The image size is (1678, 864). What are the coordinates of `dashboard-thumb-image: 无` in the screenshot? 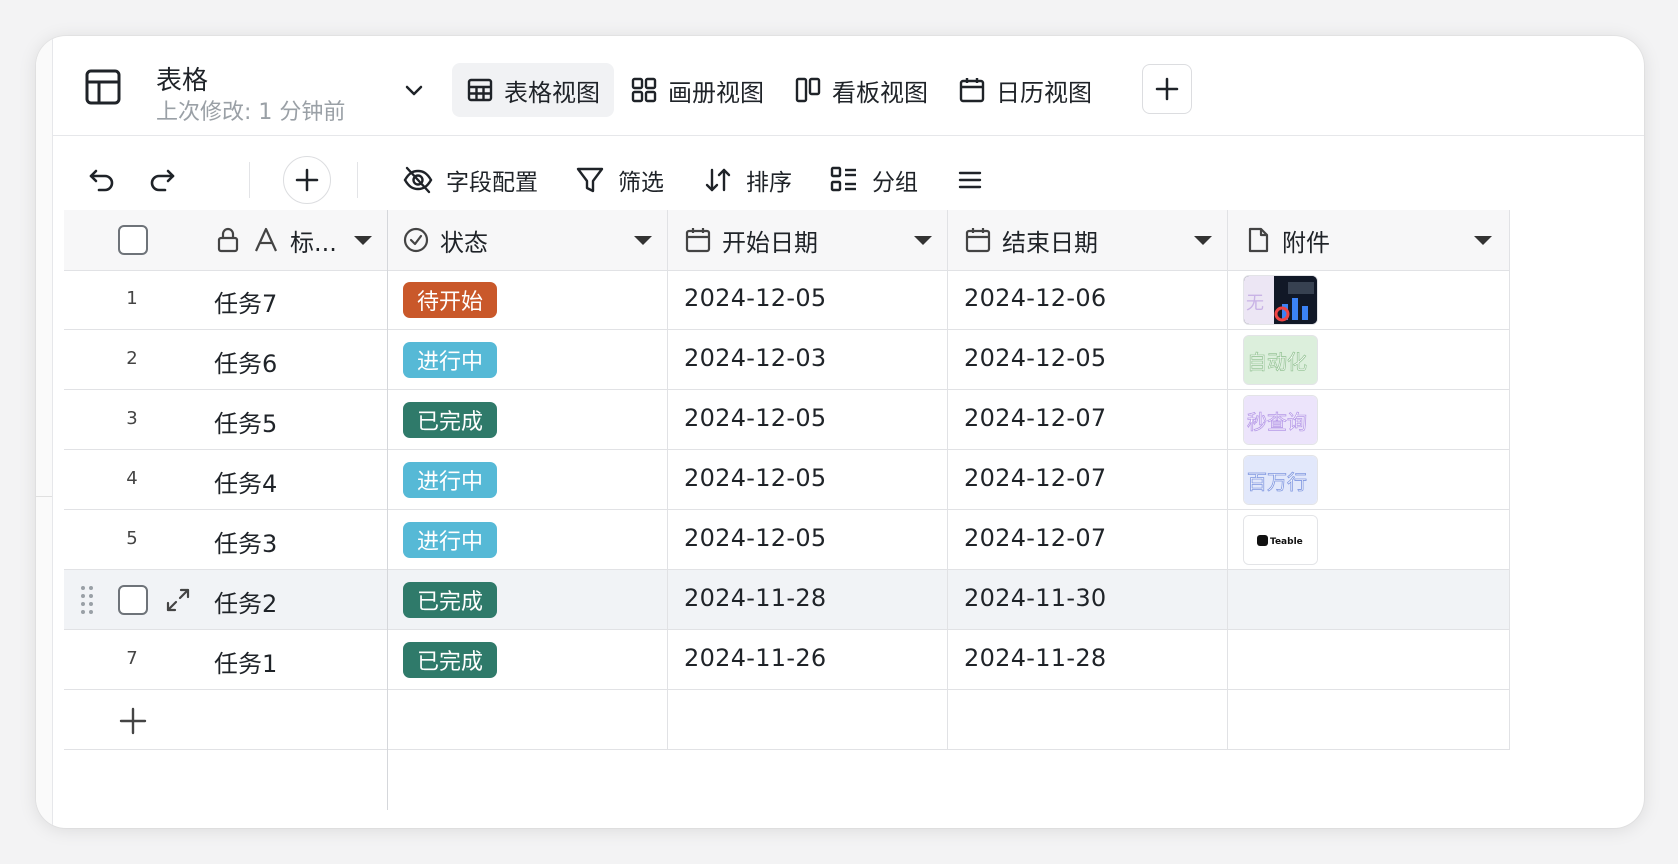 It's located at (1280, 300).